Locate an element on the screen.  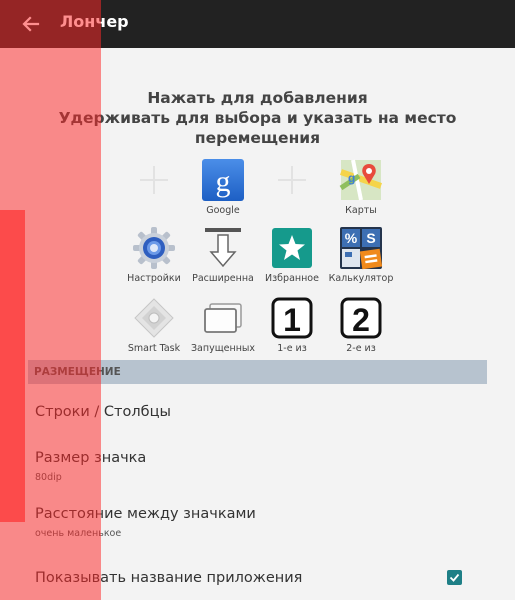
grid-item-maps: g Карты is located at coordinates (361, 189).